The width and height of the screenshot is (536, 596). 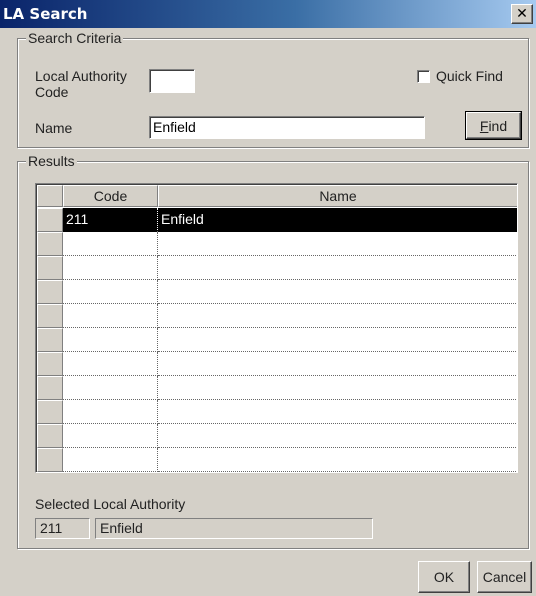 What do you see at coordinates (51, 161) in the screenshot?
I see `results-legend: Results` at bounding box center [51, 161].